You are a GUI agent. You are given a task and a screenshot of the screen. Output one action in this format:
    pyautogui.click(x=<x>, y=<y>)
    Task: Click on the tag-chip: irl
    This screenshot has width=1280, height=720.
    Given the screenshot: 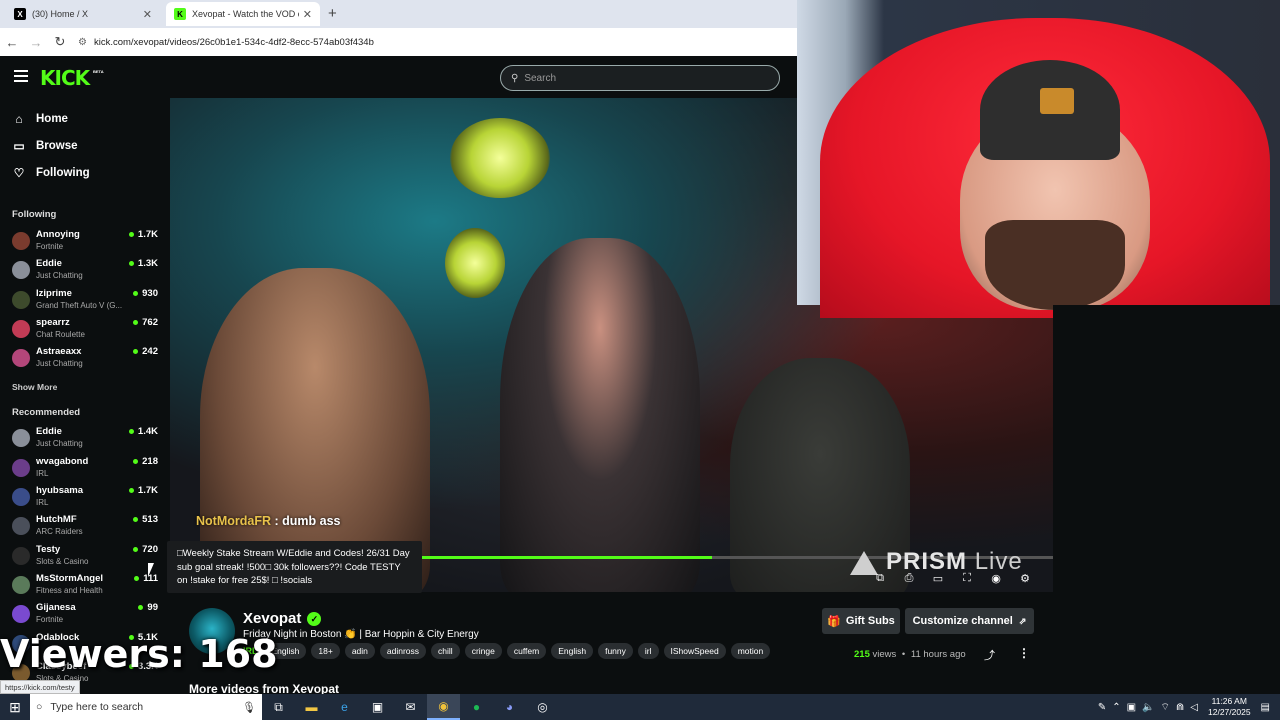 What is the action you would take?
    pyautogui.click(x=648, y=651)
    